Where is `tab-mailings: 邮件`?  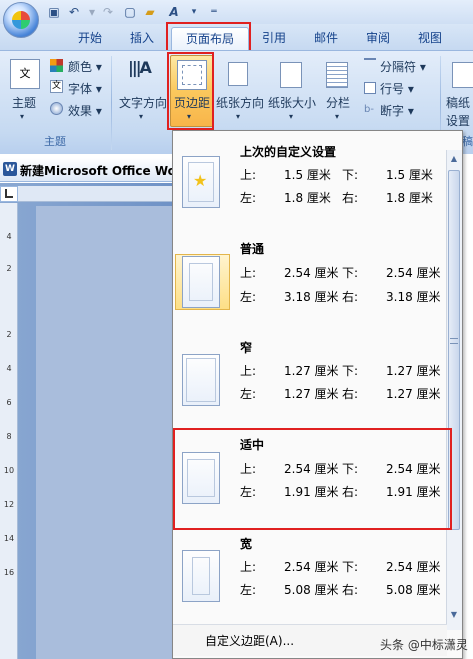
tab-mailings: 邮件 is located at coordinates (326, 38).